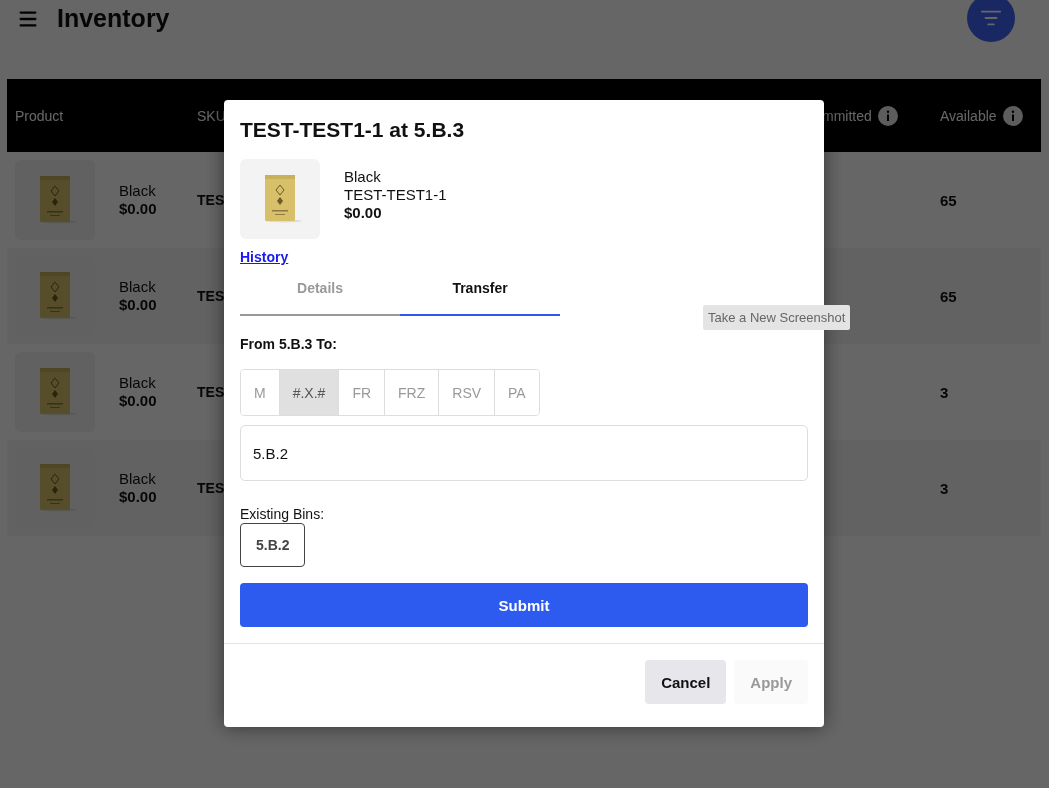  I want to click on dialog-button: Cancel, so click(686, 682).